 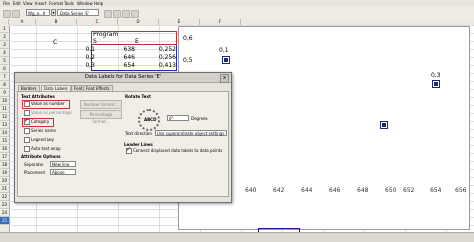 I want to click on row-header: 17, so click(x=4, y=157).